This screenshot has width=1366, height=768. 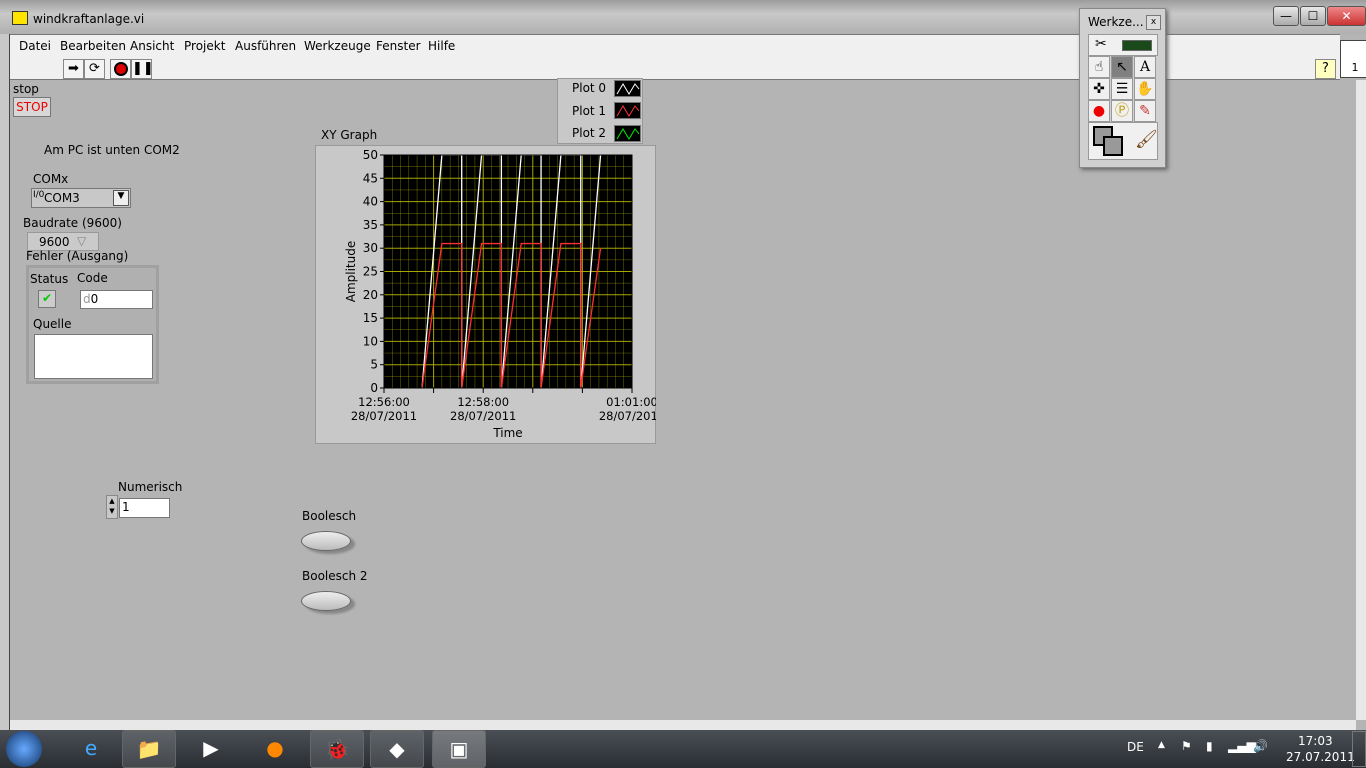 I want to click on media-player-icon: ▶, so click(x=211, y=749).